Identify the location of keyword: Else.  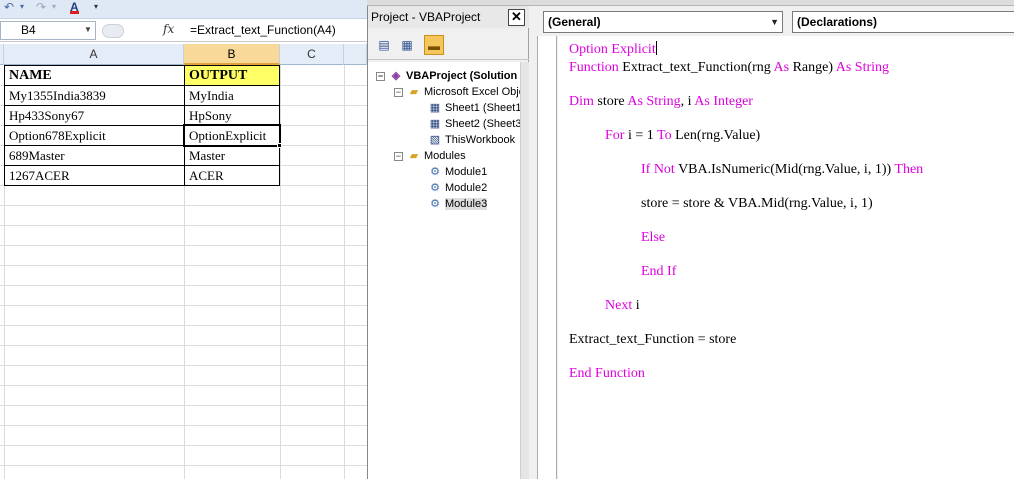
(653, 237).